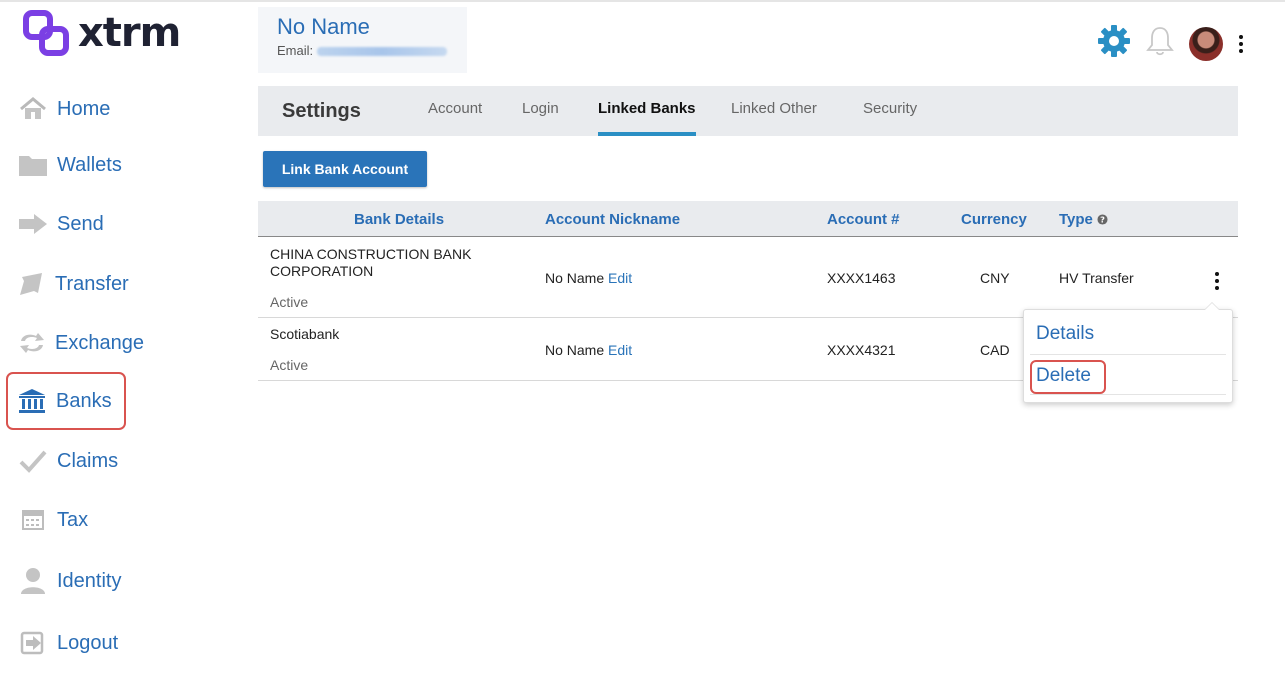 Image resolution: width=1285 pixels, height=676 pixels. I want to click on app-logo: xtrm, so click(101, 33).